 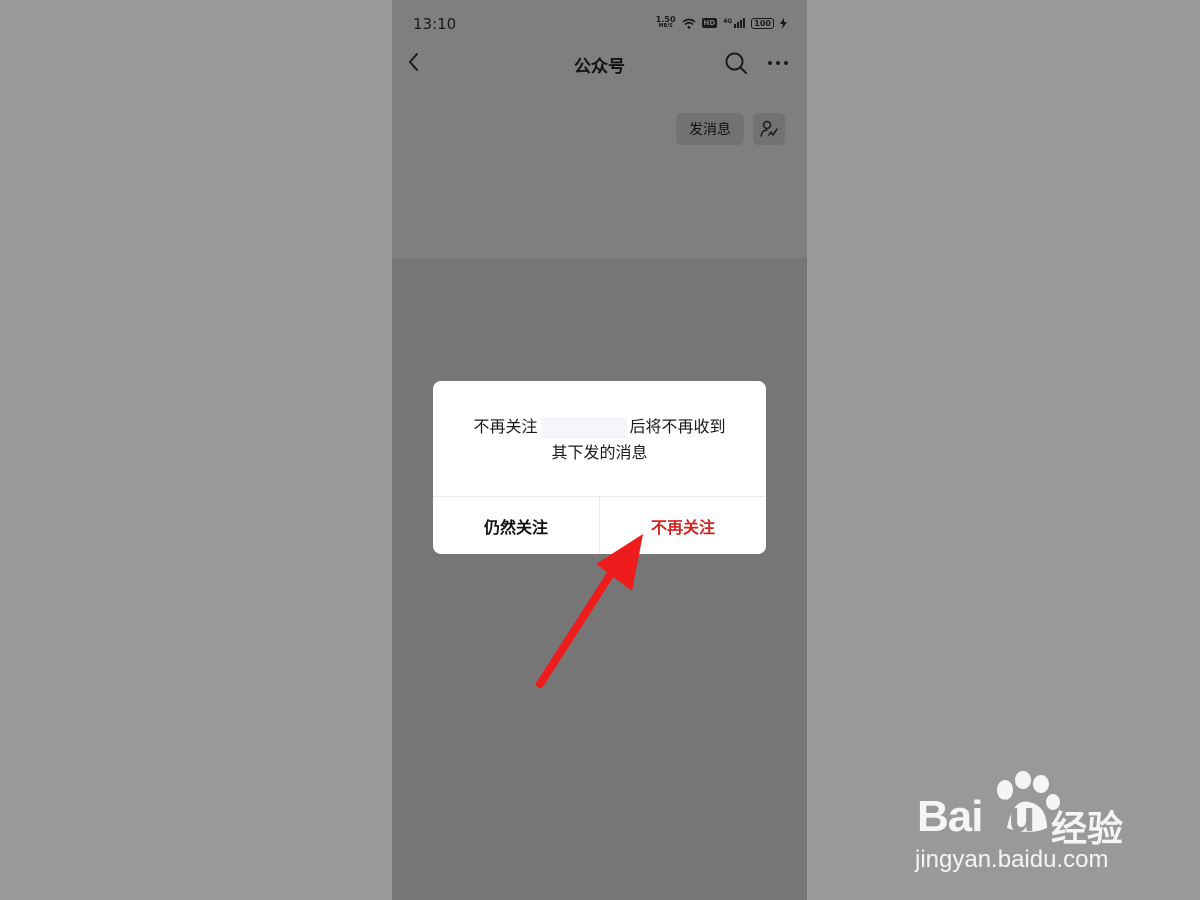 What do you see at coordinates (599, 63) in the screenshot?
I see `nav-bar: 公众号` at bounding box center [599, 63].